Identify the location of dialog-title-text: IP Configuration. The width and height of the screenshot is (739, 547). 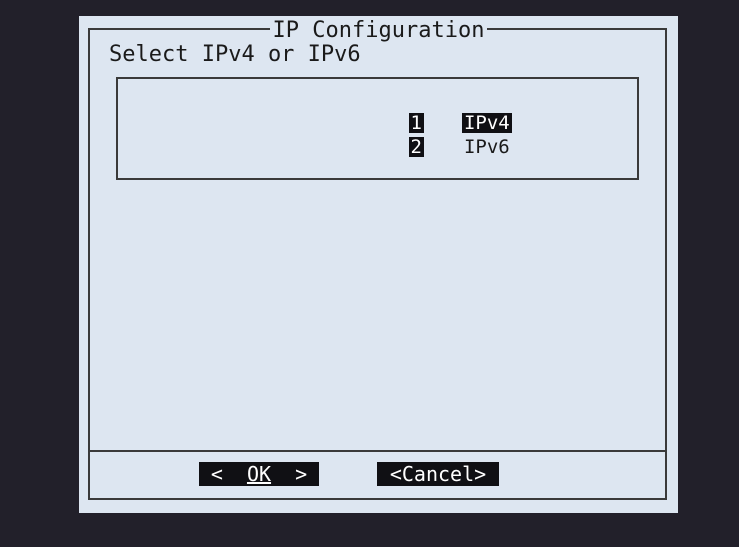
(378, 30).